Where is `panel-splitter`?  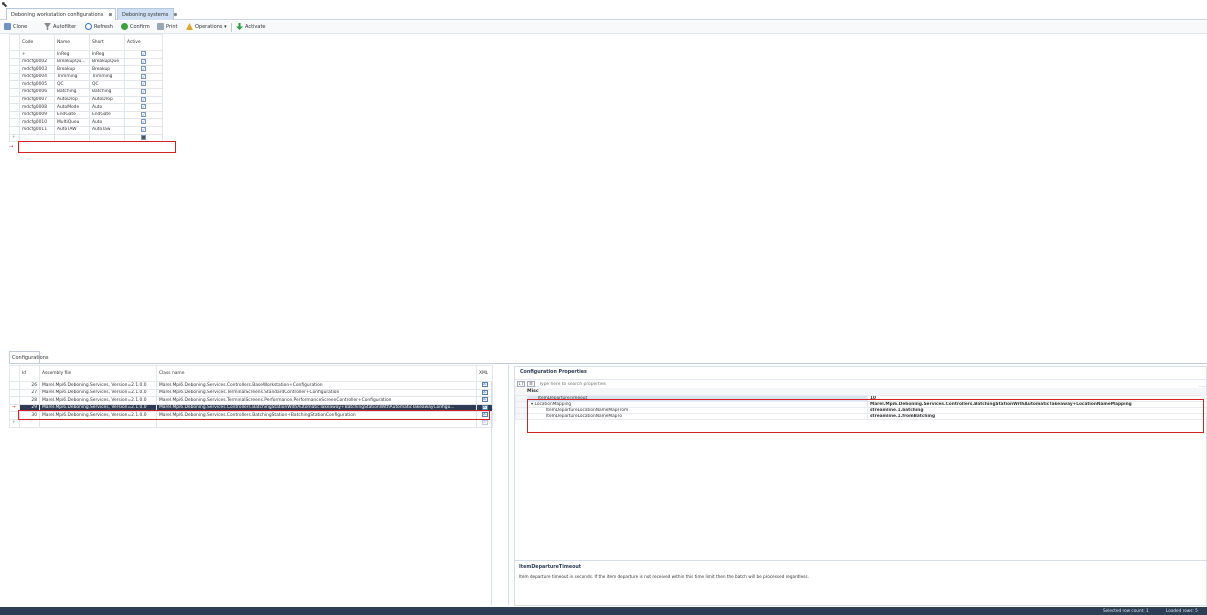
panel-splitter is located at coordinates (508, 485).